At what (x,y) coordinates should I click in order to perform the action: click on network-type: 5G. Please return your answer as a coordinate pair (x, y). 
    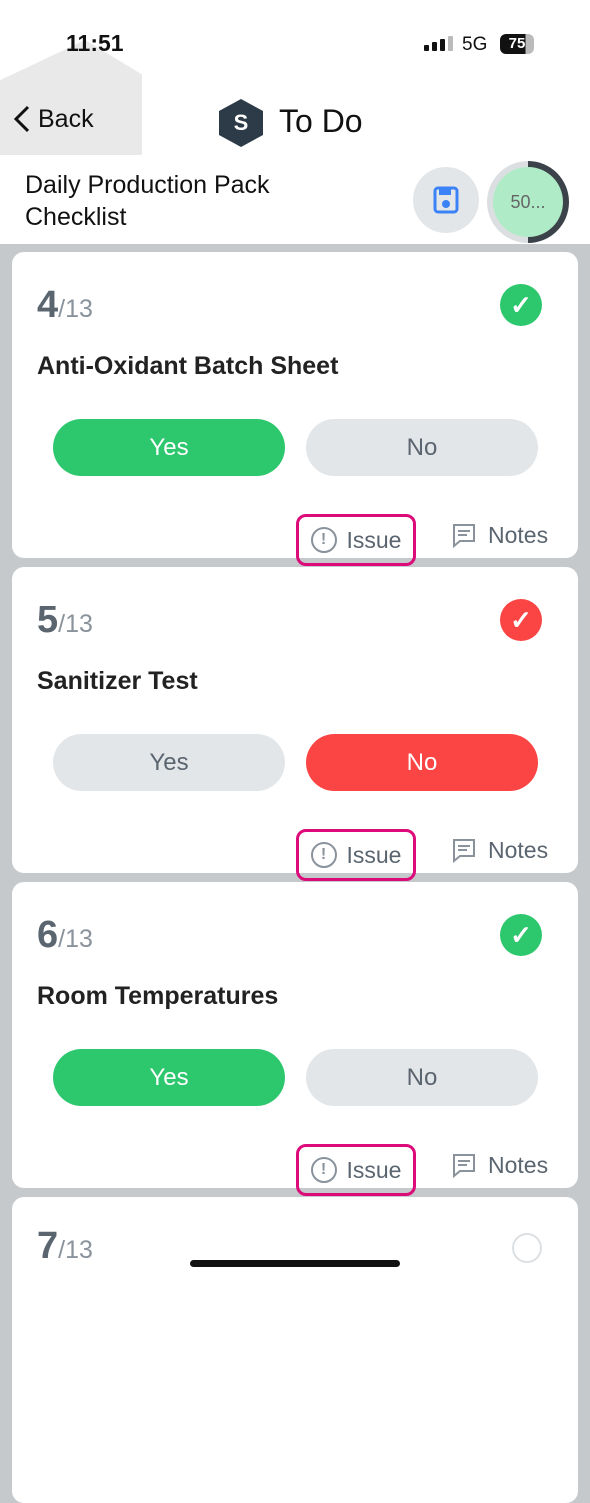
    Looking at the image, I should click on (475, 44).